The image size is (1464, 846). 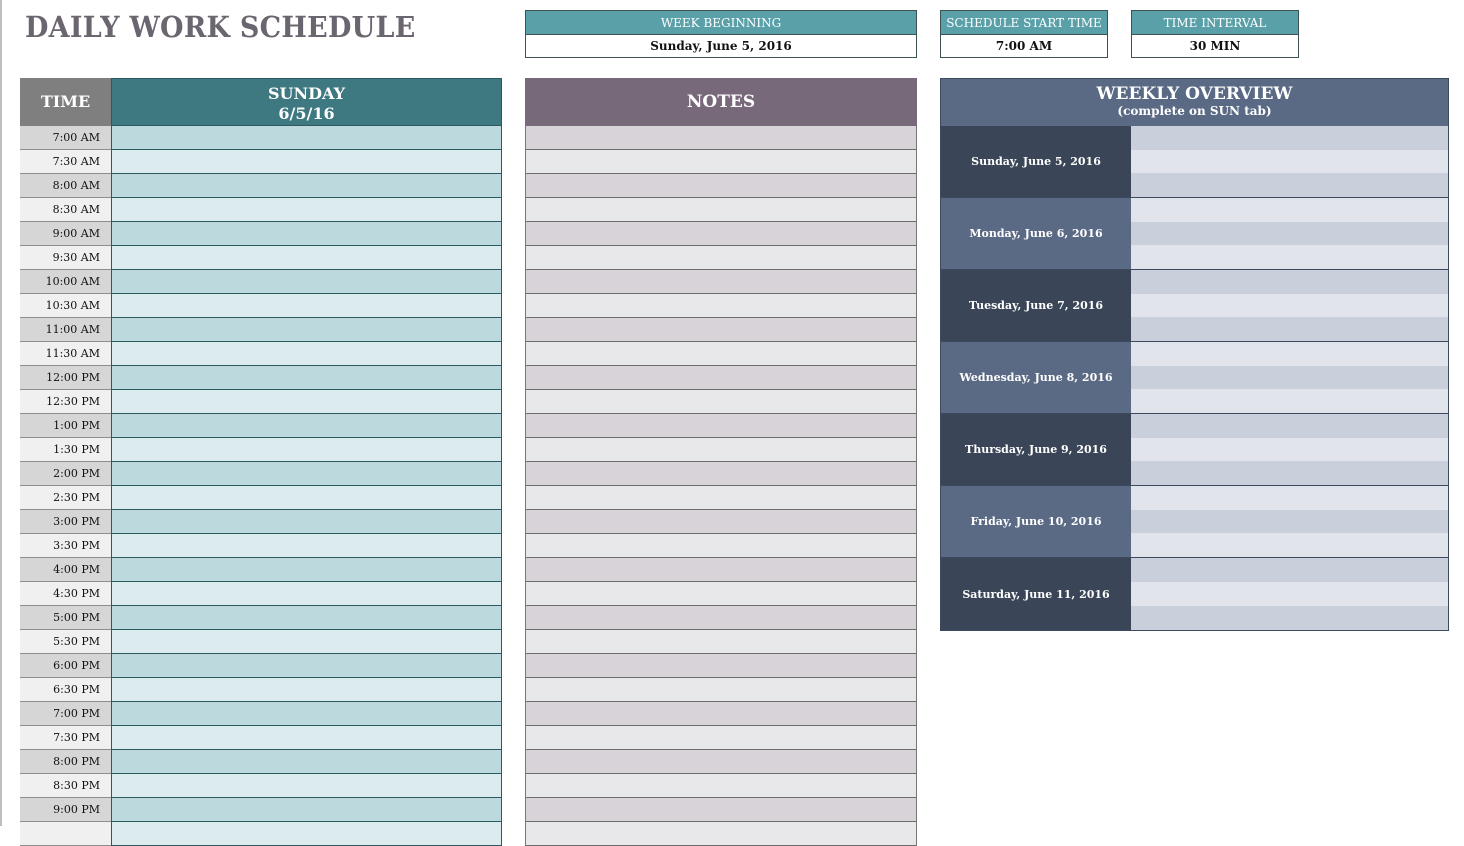 I want to click on time-slot-label: 8:00 AM, so click(x=65, y=186).